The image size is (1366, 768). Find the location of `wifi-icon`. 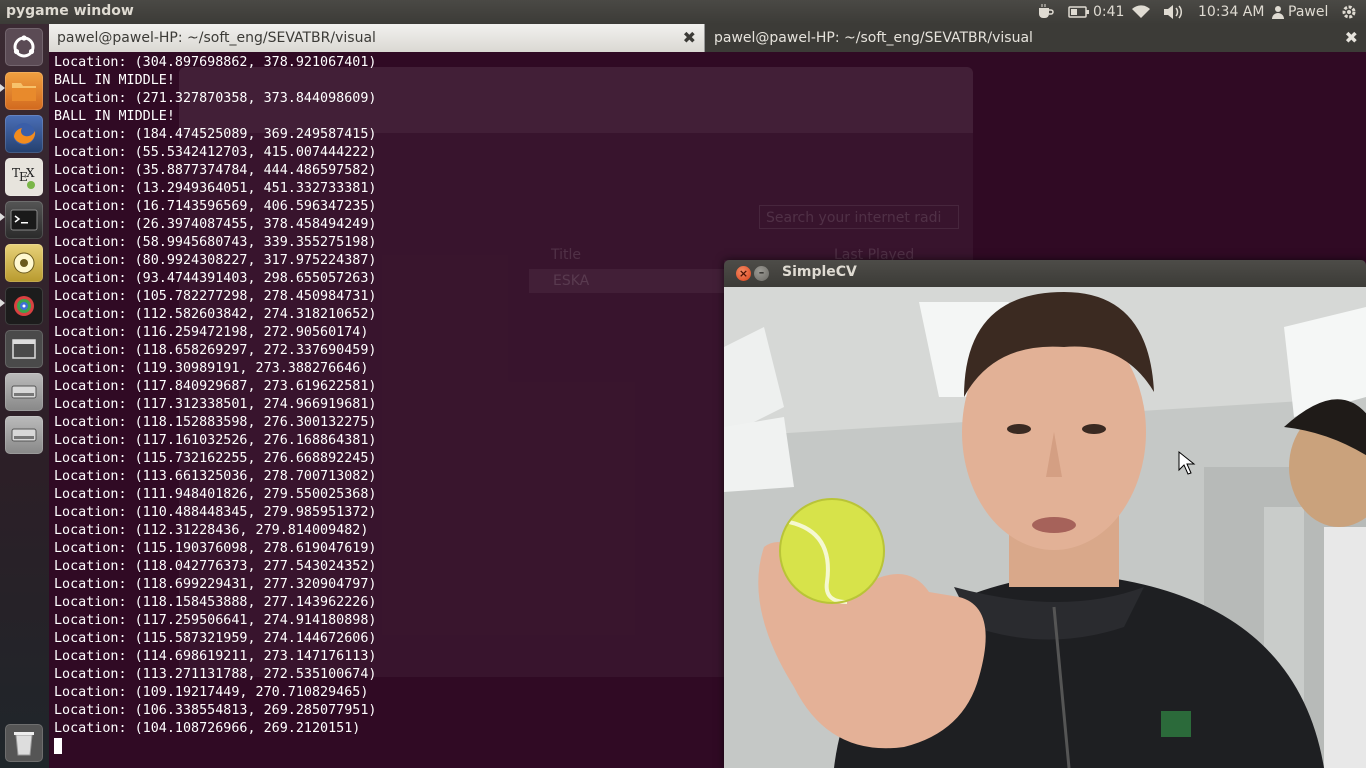

wifi-icon is located at coordinates (1141, 12).